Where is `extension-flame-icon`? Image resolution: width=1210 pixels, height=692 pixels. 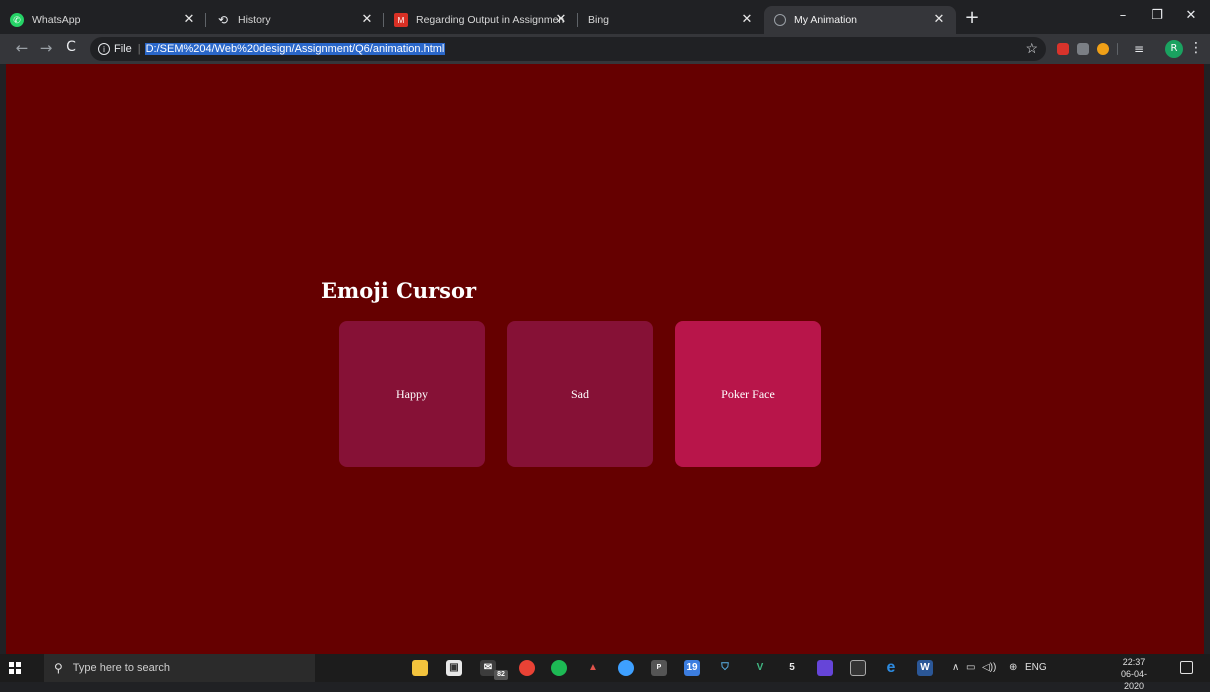 extension-flame-icon is located at coordinates (1103, 49).